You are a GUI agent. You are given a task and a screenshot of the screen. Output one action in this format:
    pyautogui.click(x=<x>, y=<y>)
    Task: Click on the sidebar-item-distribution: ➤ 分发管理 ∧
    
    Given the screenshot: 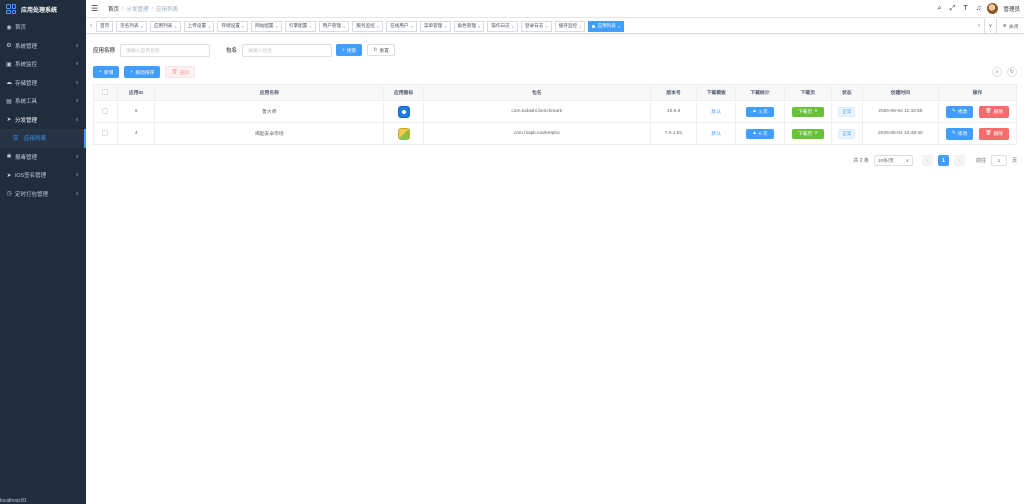 What is the action you would take?
    pyautogui.click(x=43, y=120)
    